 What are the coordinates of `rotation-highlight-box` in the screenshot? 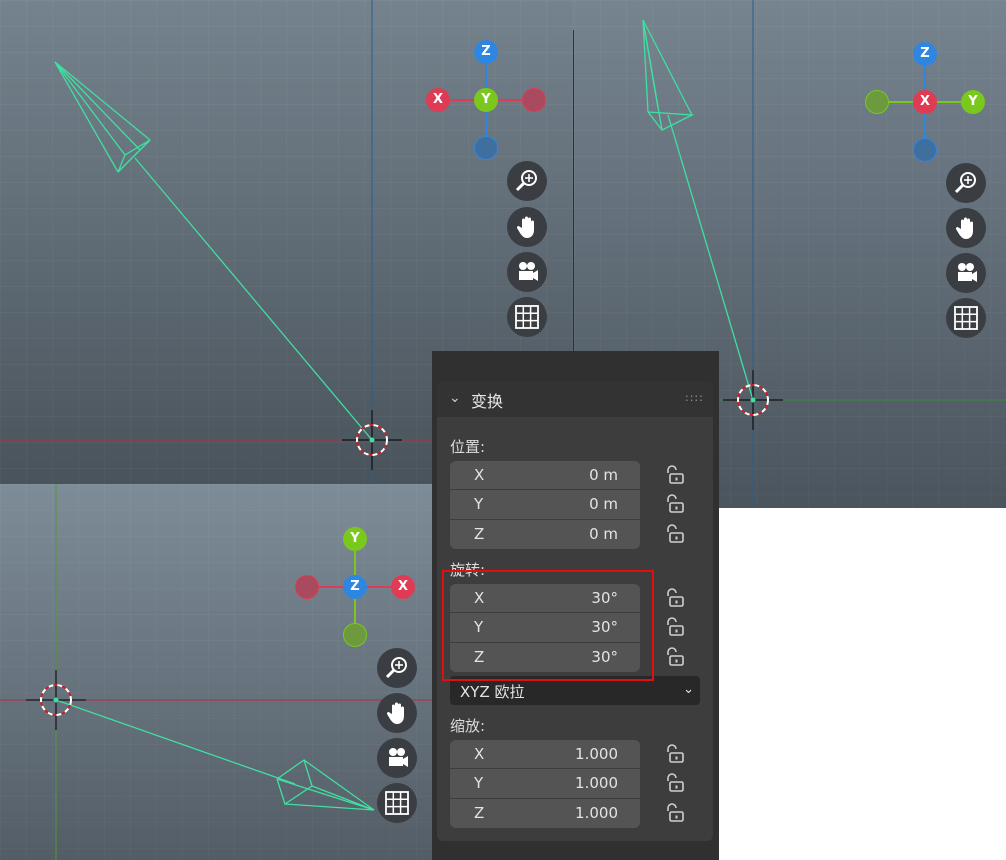 It's located at (548, 625).